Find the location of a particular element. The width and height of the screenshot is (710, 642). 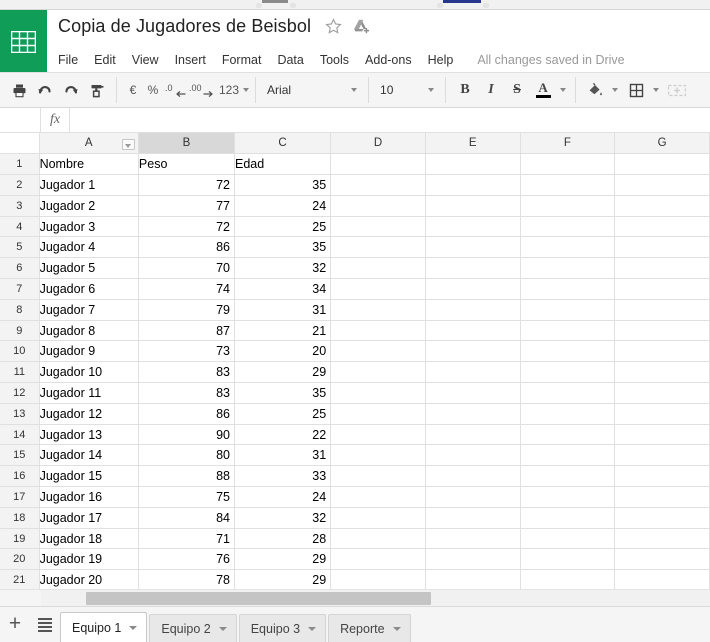

menu-add-ons: Add-ons is located at coordinates (388, 60).